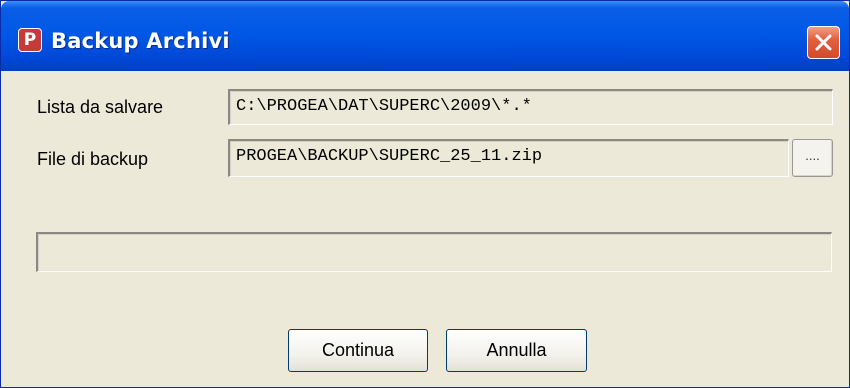  What do you see at coordinates (358, 350) in the screenshot?
I see `continue-button: Continua` at bounding box center [358, 350].